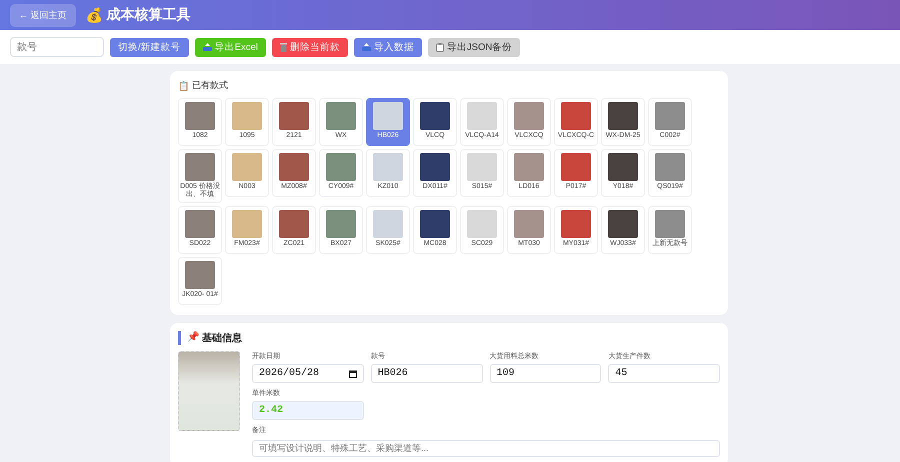 The height and width of the screenshot is (462, 900). What do you see at coordinates (308, 374) in the screenshot?
I see `date-field: 2026/05/28` at bounding box center [308, 374].